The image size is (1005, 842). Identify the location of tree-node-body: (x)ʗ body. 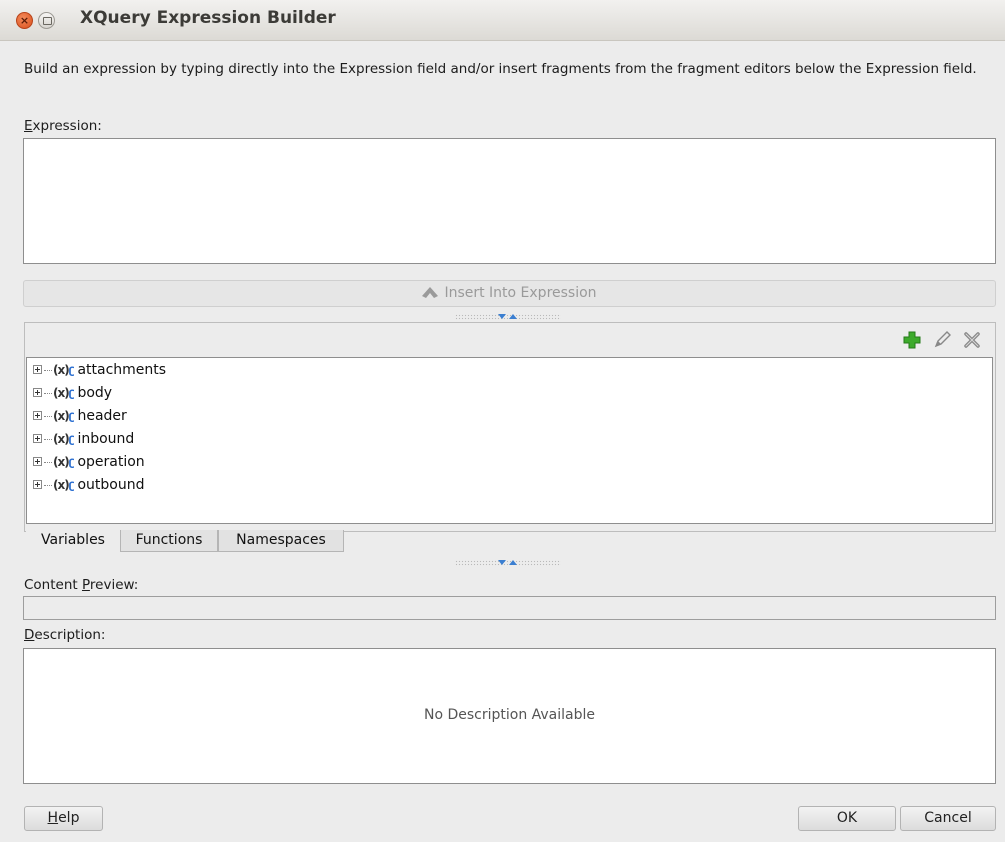
(72, 393).